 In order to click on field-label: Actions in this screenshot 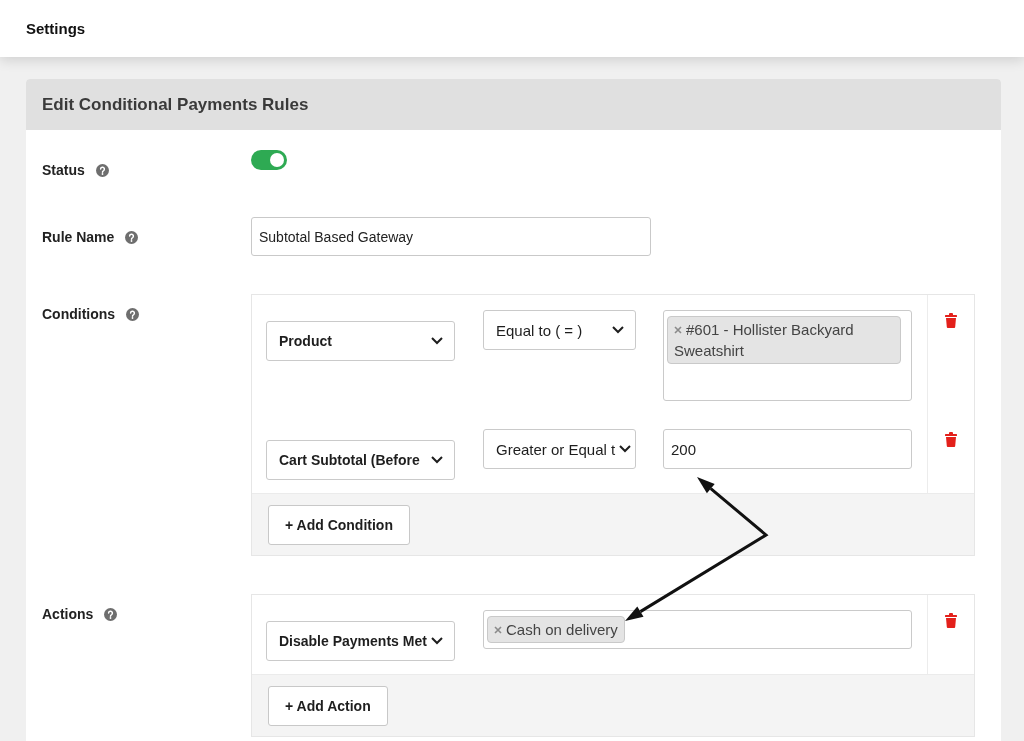, I will do `click(68, 614)`.